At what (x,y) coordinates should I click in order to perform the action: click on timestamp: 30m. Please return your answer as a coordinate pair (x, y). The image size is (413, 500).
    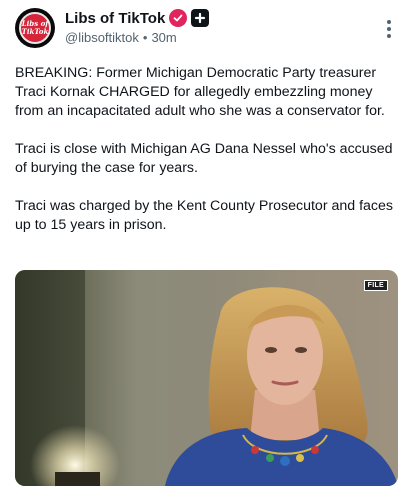
    Looking at the image, I should click on (163, 37).